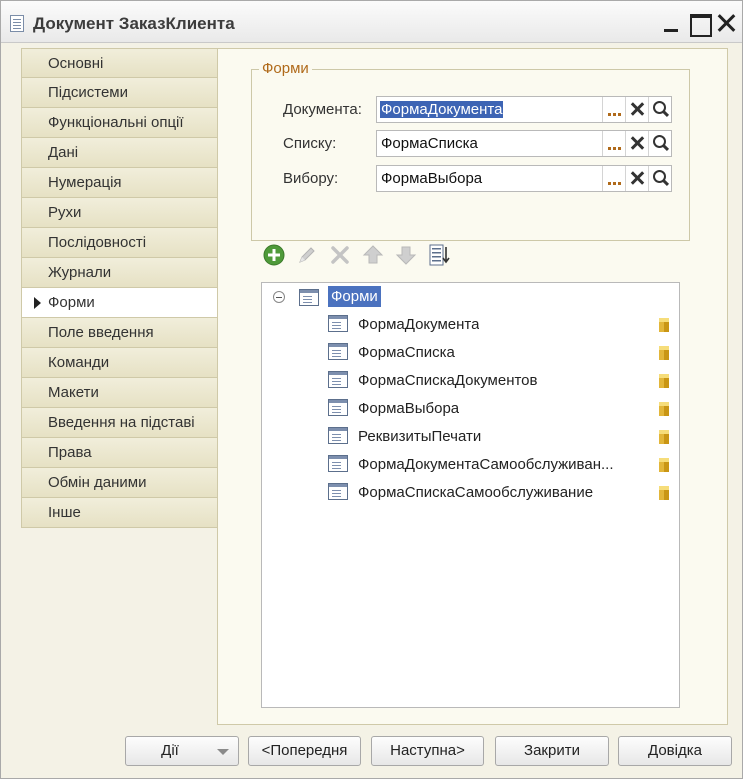  I want to click on list-form-value: ФормаСписка, so click(429, 143).